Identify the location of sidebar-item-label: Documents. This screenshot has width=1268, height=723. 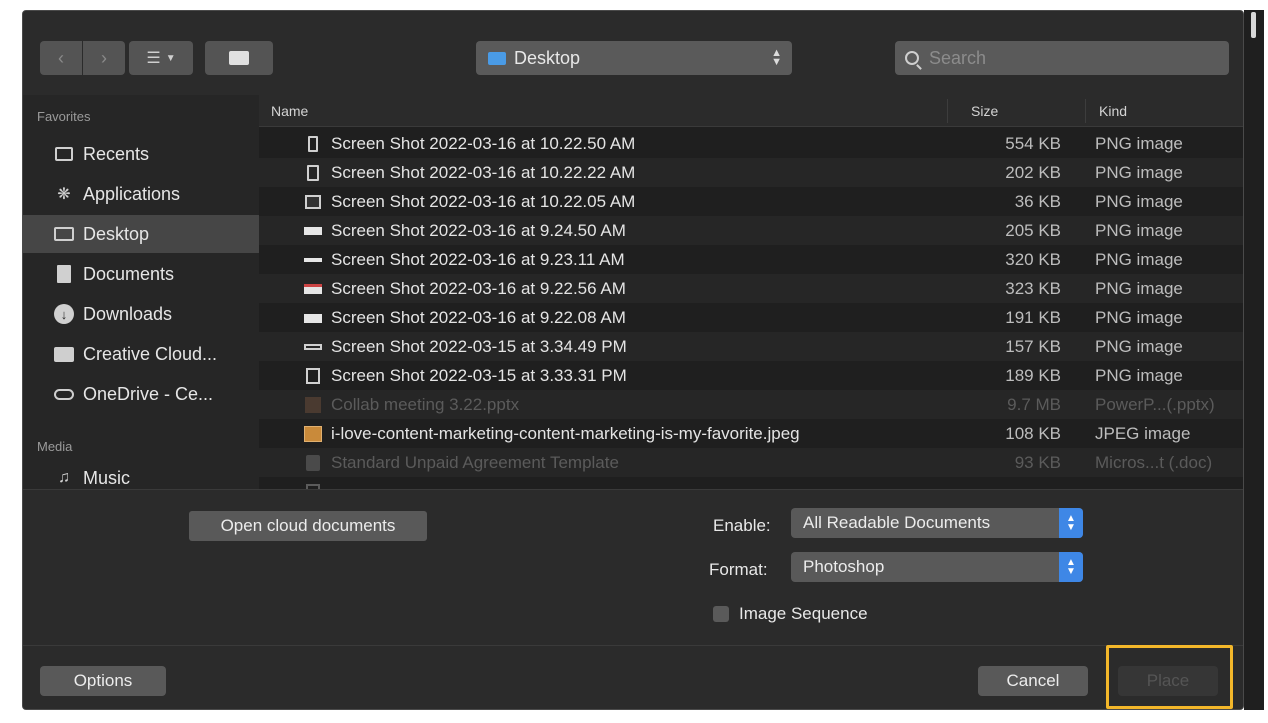
(129, 273).